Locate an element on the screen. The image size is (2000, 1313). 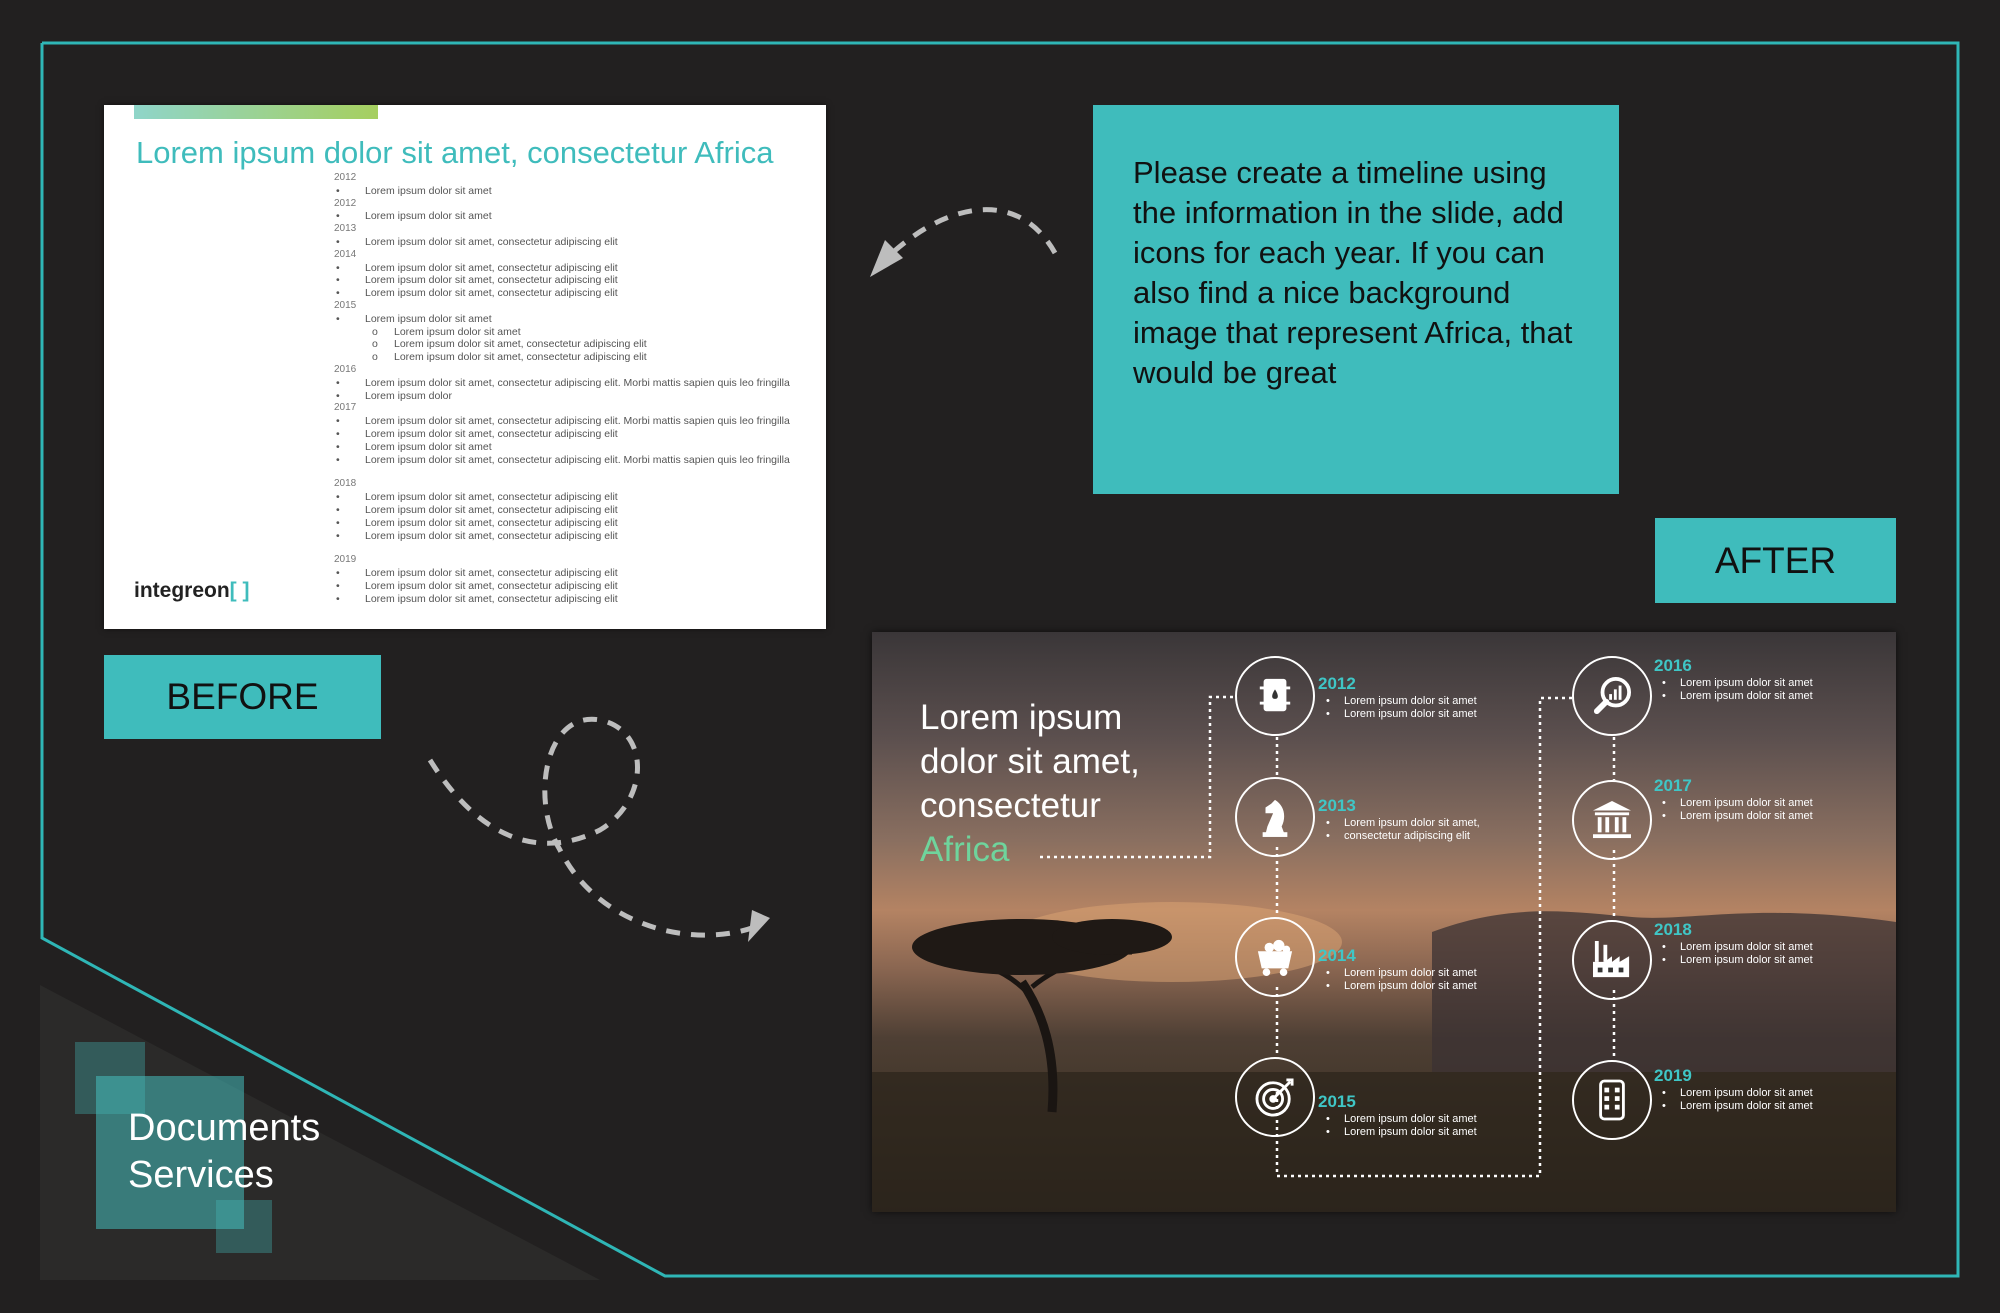
bullet-item: • Lorem ipsum dolor is located at coordinates (562, 396).